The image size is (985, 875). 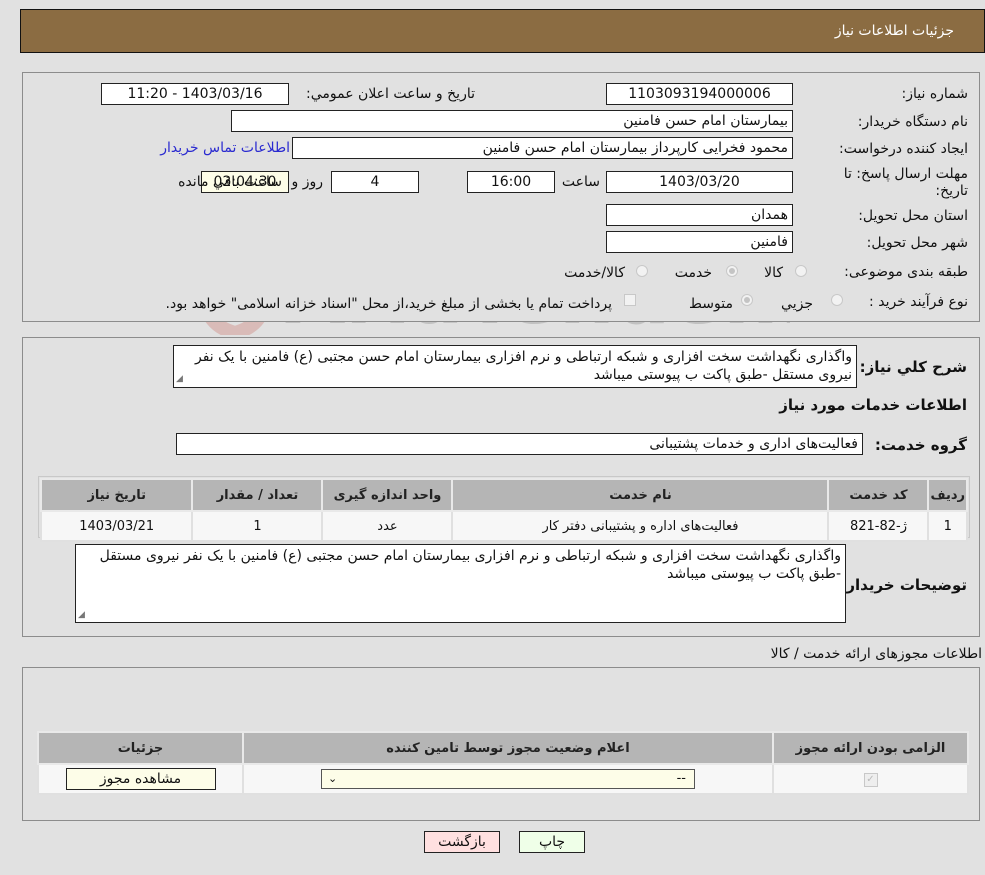 I want to click on category-option-goods: کالا, so click(x=773, y=273).